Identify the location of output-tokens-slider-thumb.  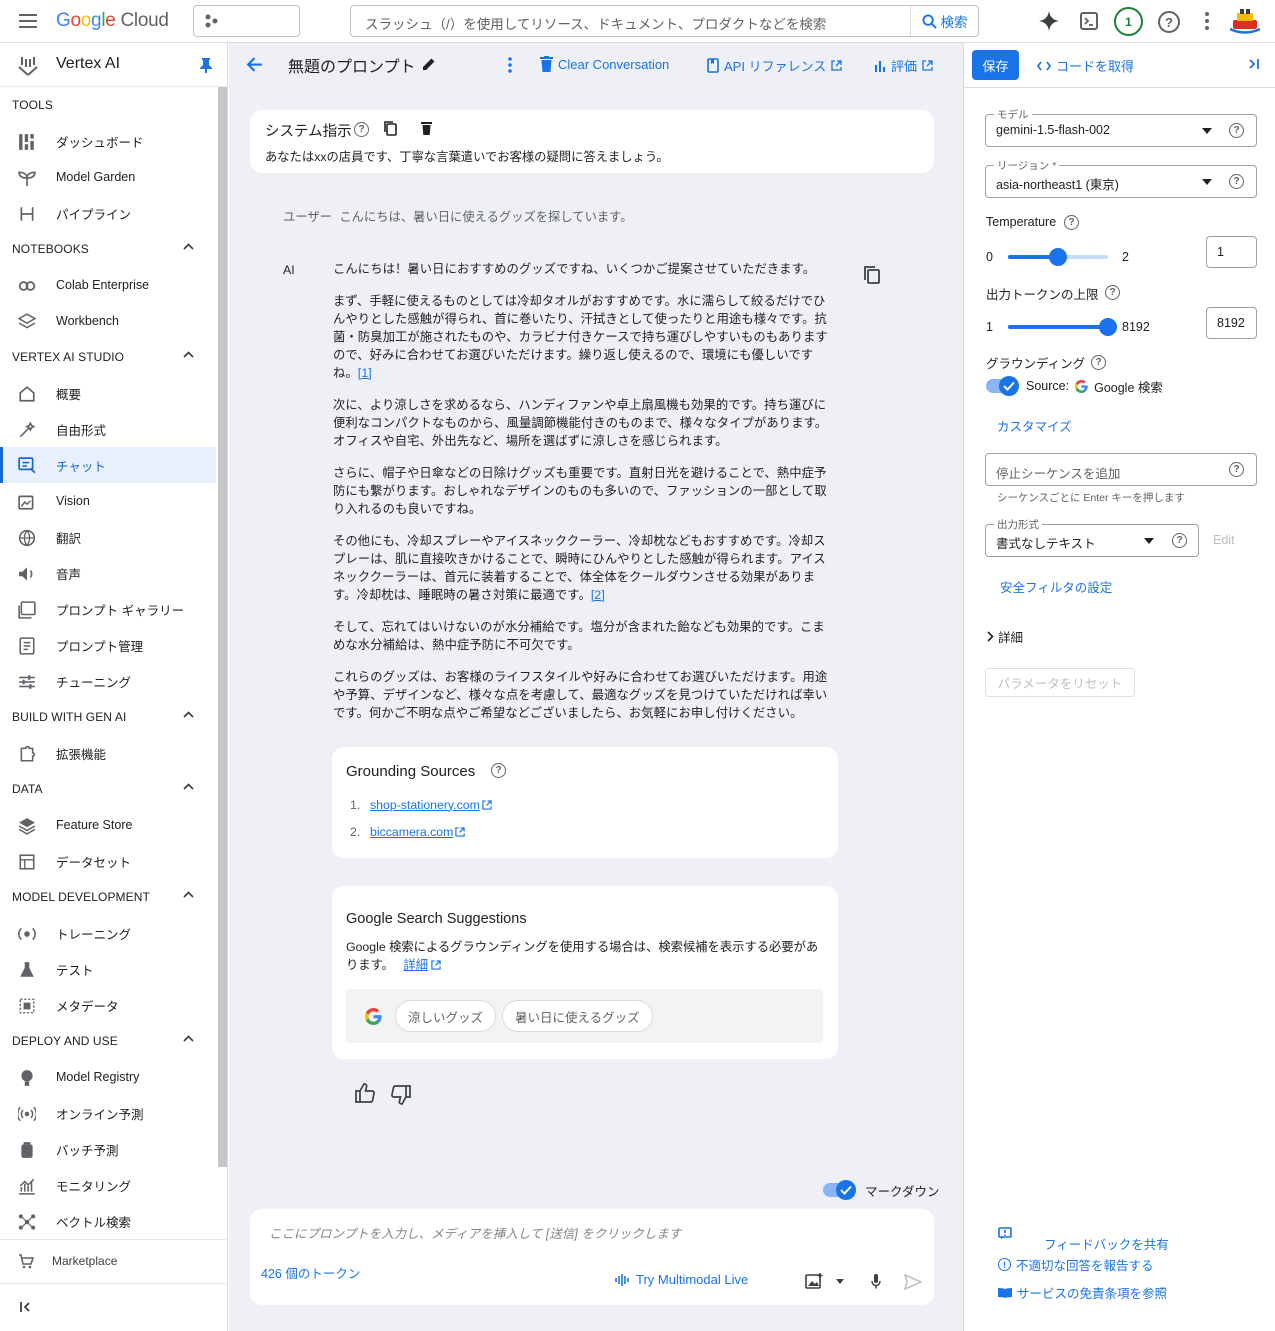
(1108, 327).